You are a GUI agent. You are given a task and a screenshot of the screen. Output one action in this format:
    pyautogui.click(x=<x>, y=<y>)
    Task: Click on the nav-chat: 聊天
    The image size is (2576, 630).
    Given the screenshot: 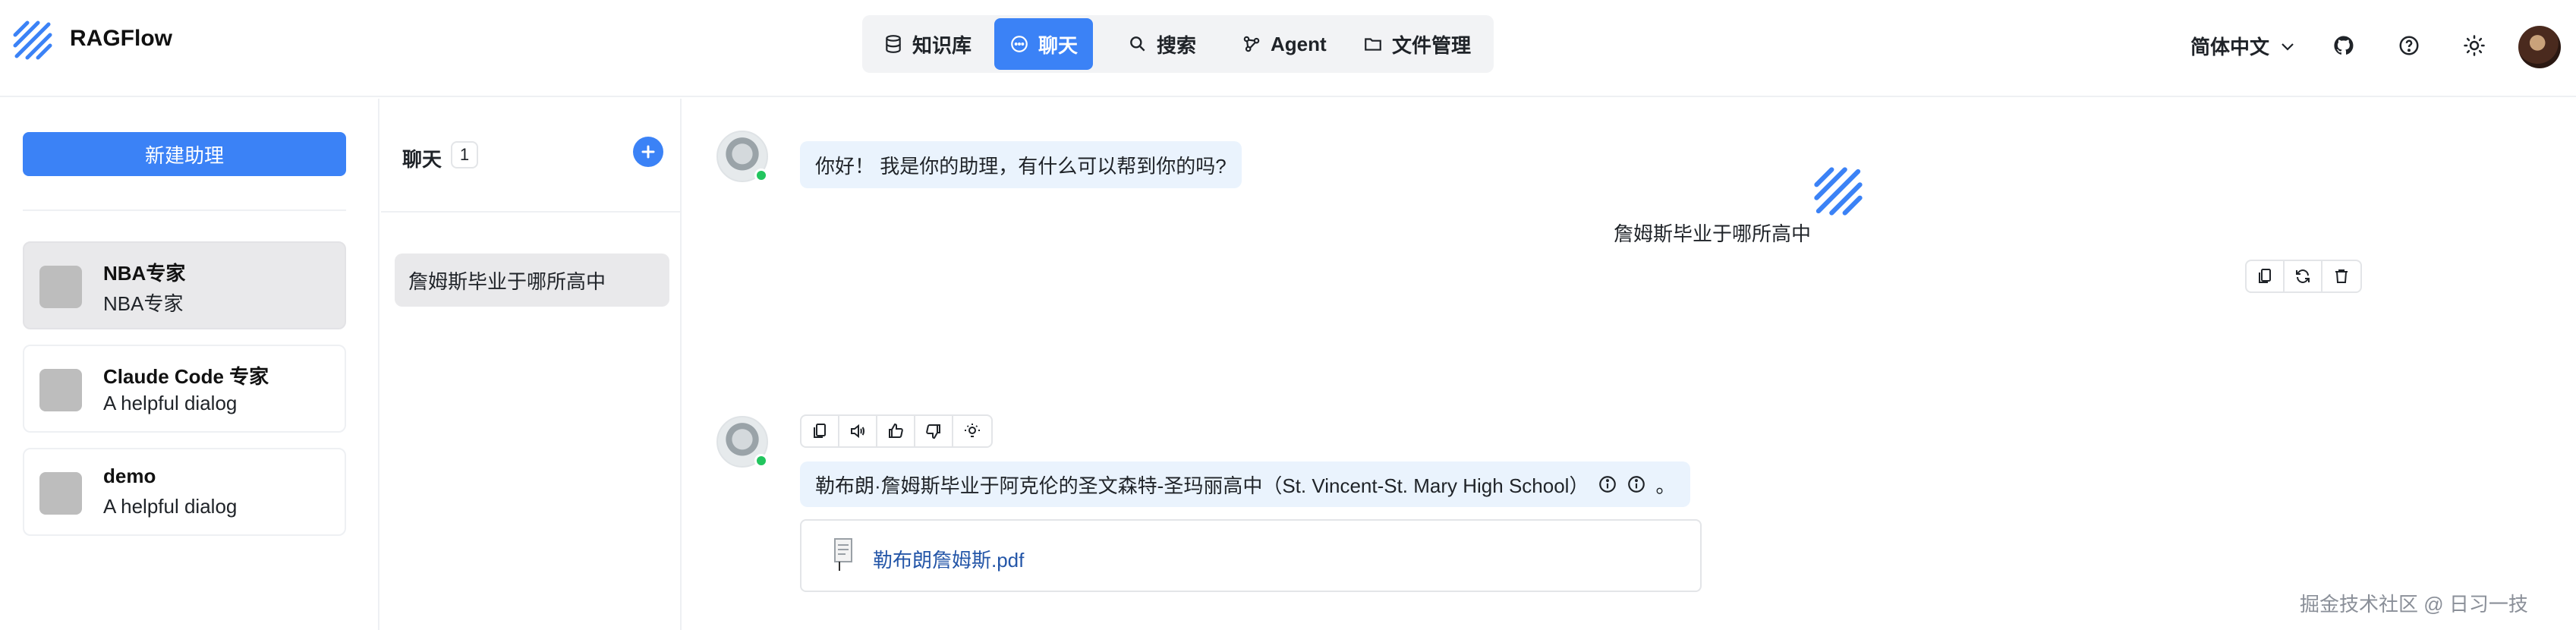 What is the action you would take?
    pyautogui.click(x=1044, y=44)
    